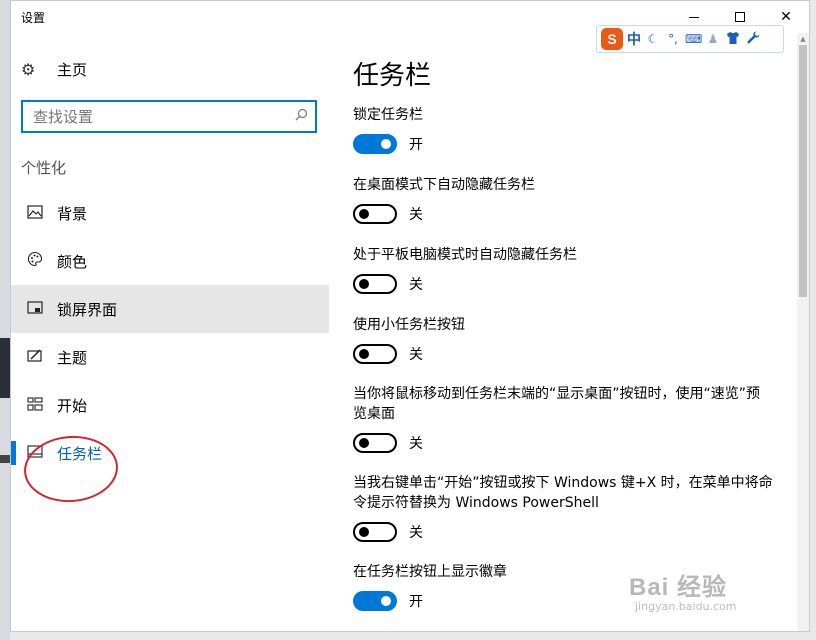  Describe the element at coordinates (375, 284) in the screenshot. I see `toggle-autohide-tablet` at that location.